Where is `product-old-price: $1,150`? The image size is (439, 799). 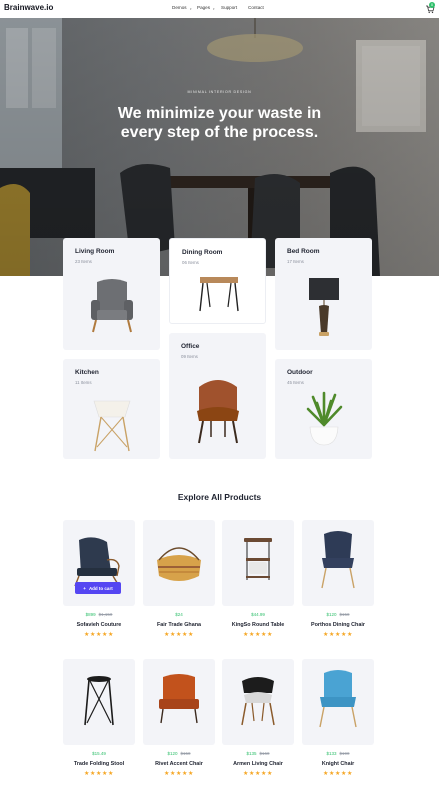 product-old-price: $1,150 is located at coordinates (105, 614).